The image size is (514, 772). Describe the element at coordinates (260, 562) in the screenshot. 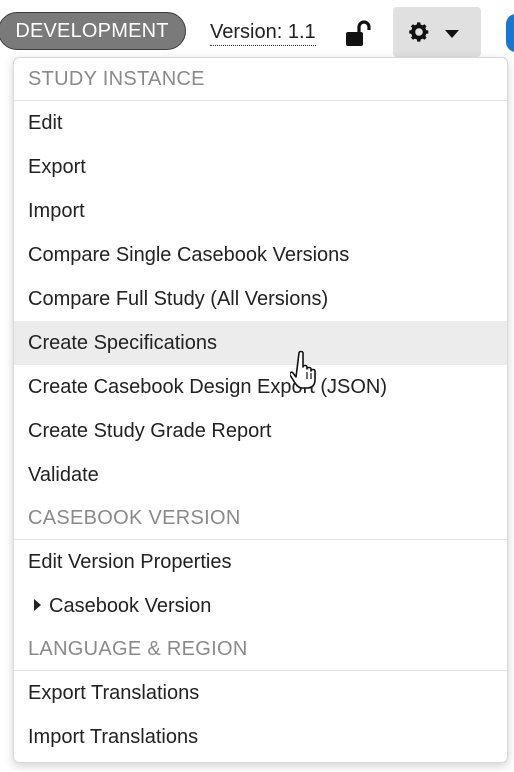

I see `menu-item-edit-version-properties: Edit Version Properties` at that location.